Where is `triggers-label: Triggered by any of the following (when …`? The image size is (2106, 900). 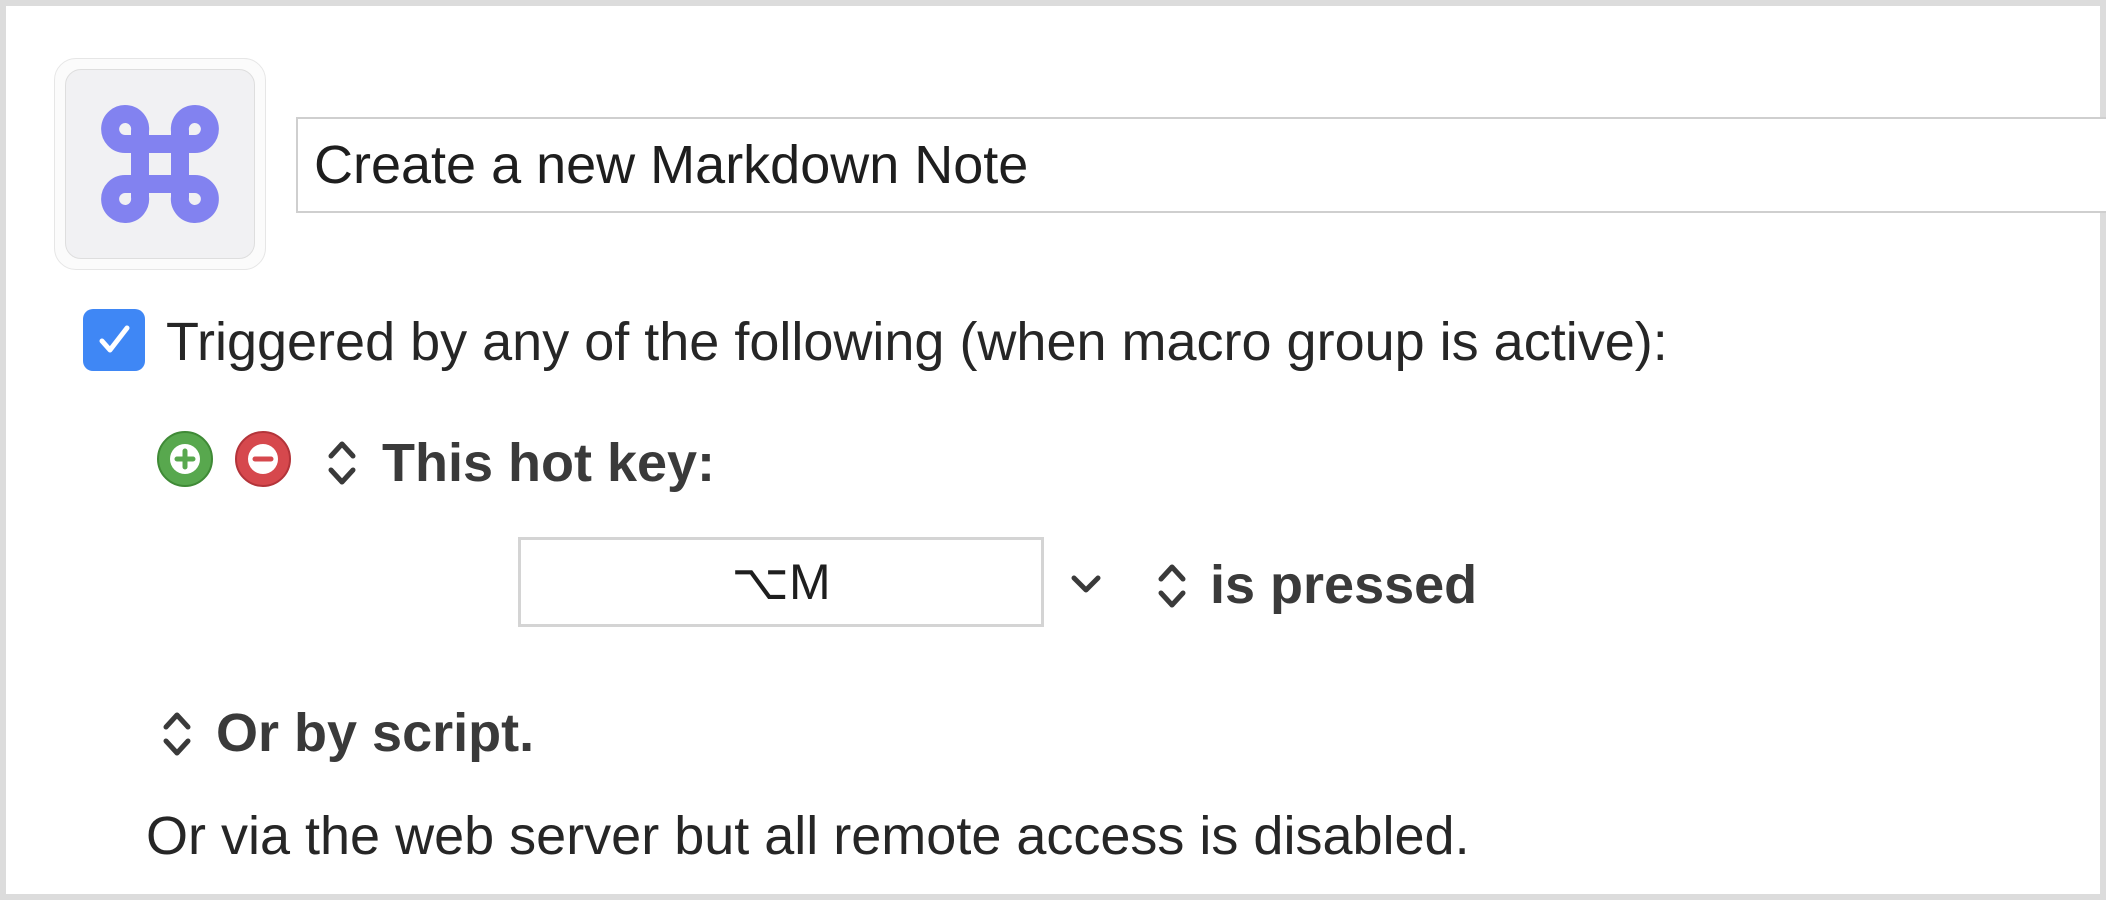 triggers-label: Triggered by any of the following (when … is located at coordinates (917, 342).